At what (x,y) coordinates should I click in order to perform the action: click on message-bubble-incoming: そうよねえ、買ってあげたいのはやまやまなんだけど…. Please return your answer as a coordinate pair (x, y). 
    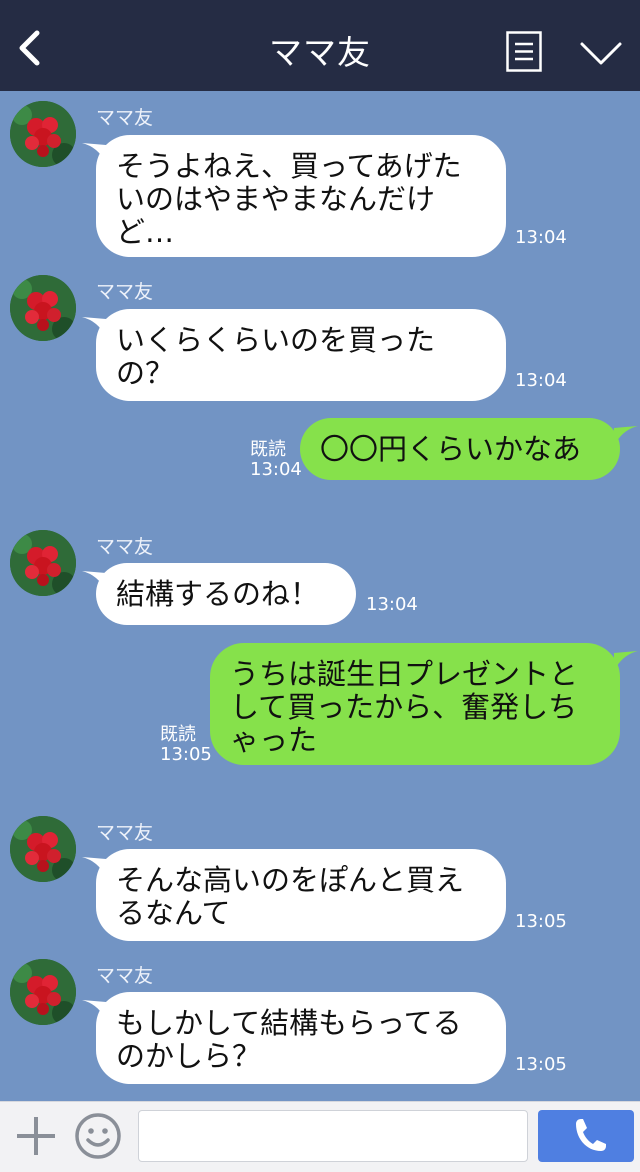
    Looking at the image, I should click on (301, 196).